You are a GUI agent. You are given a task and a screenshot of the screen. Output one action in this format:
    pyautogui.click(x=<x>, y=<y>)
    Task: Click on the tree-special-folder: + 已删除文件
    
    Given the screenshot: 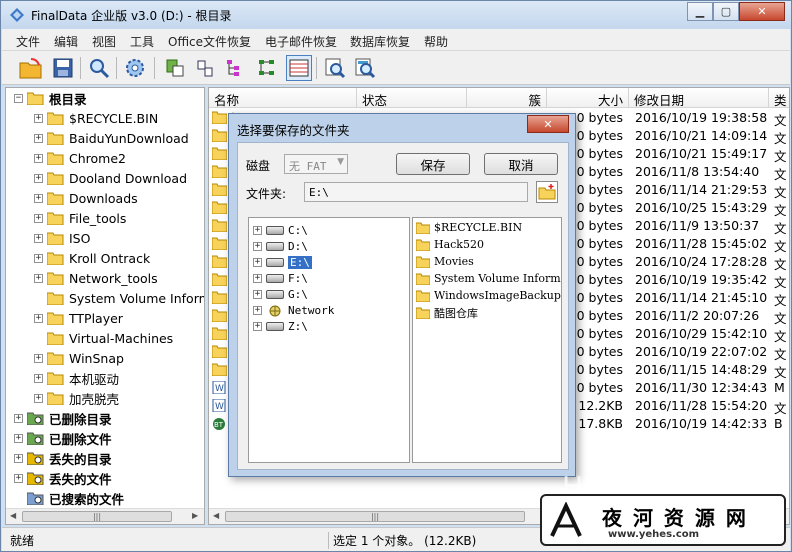 What is the action you would take?
    pyautogui.click(x=63, y=438)
    